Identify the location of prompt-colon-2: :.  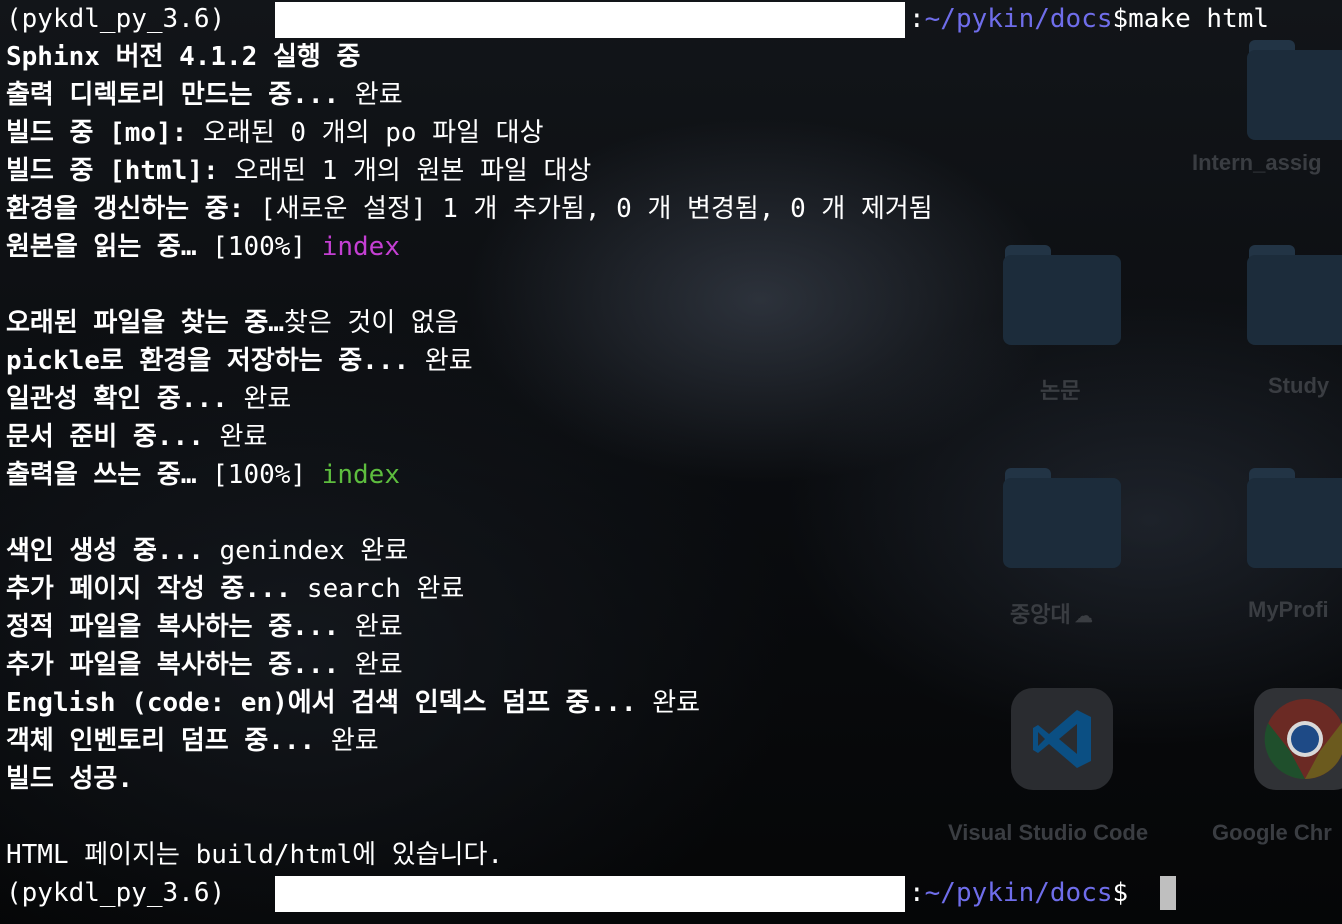
(917, 893).